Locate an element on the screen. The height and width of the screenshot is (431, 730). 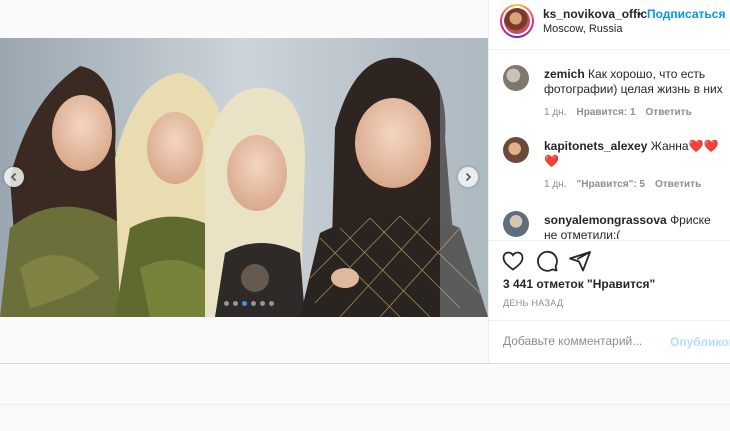
comment-meta: 1 дн. Нравится: 1 Ответить is located at coordinates (618, 112).